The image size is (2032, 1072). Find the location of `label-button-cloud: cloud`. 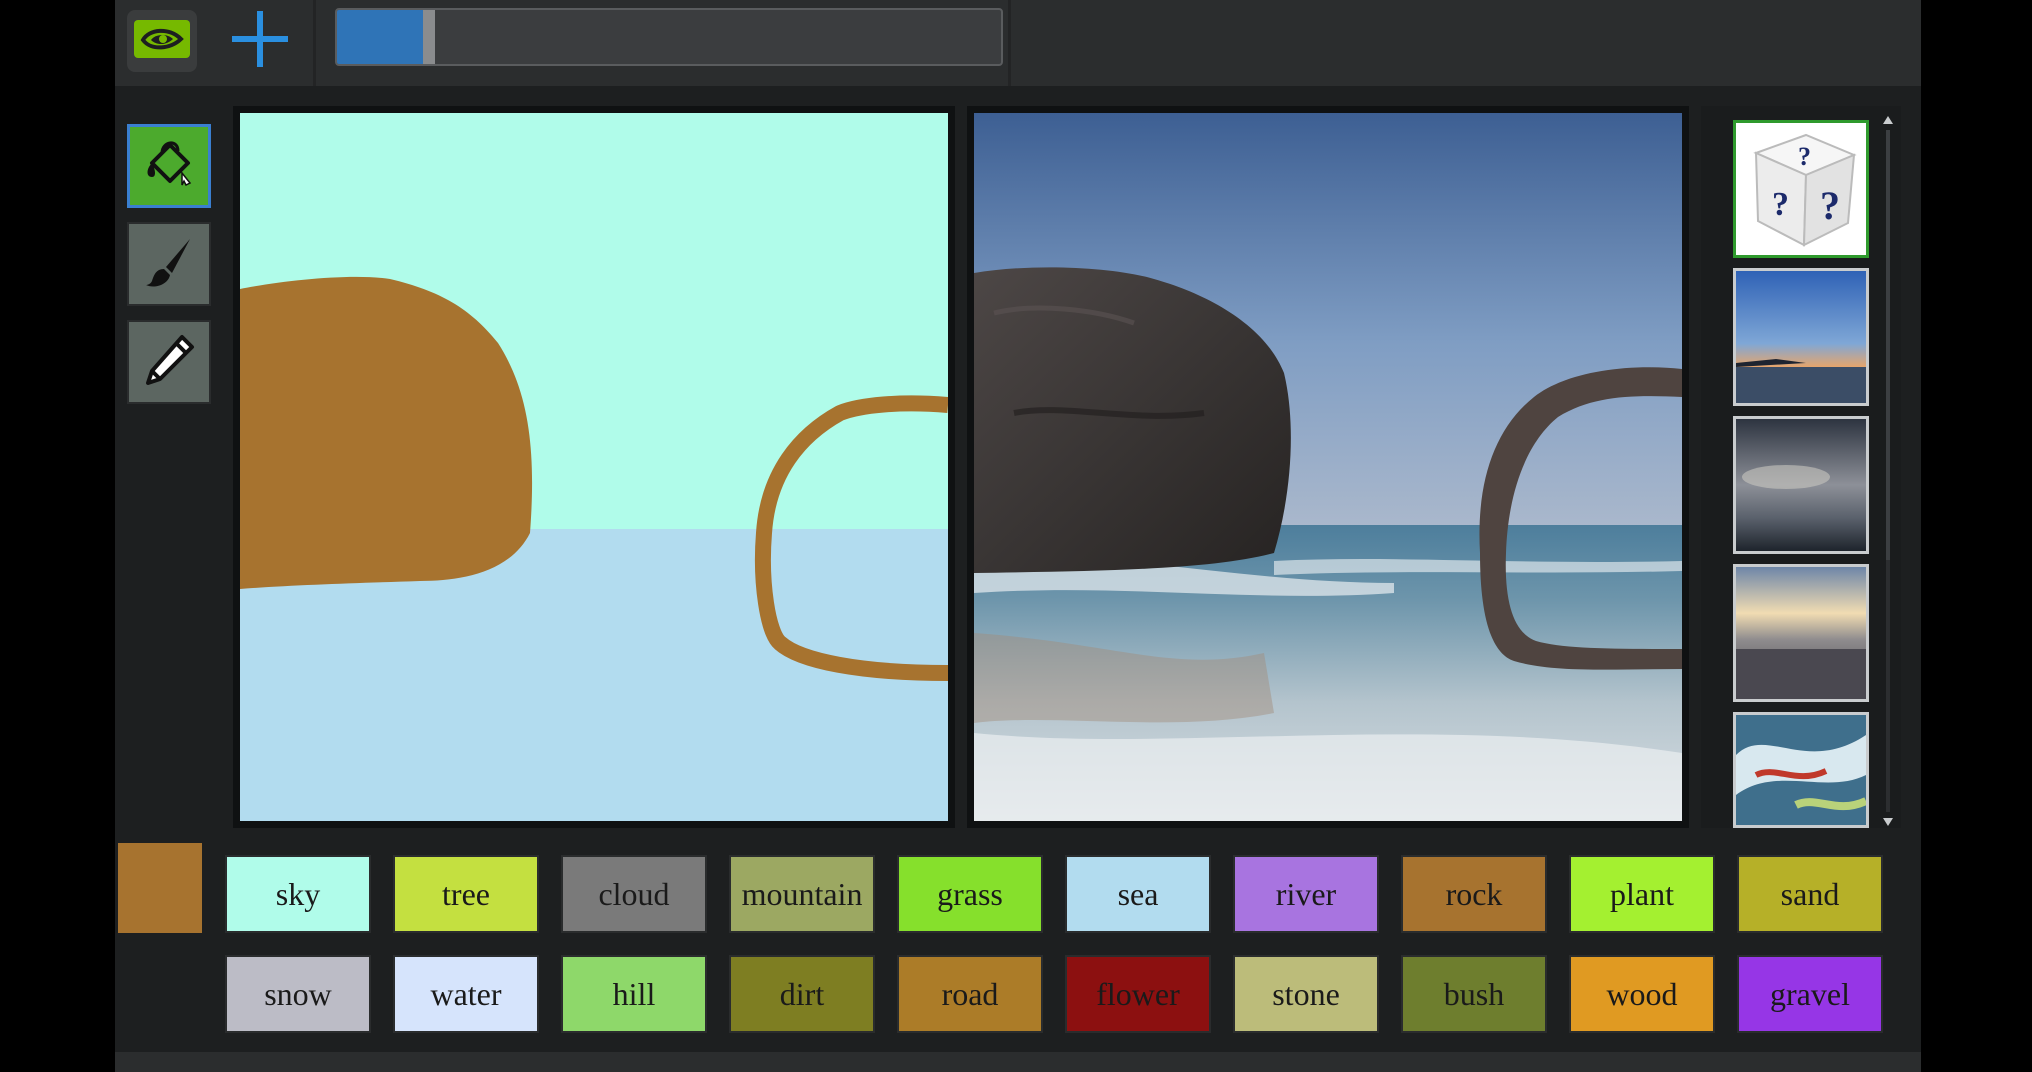

label-button-cloud: cloud is located at coordinates (634, 894).